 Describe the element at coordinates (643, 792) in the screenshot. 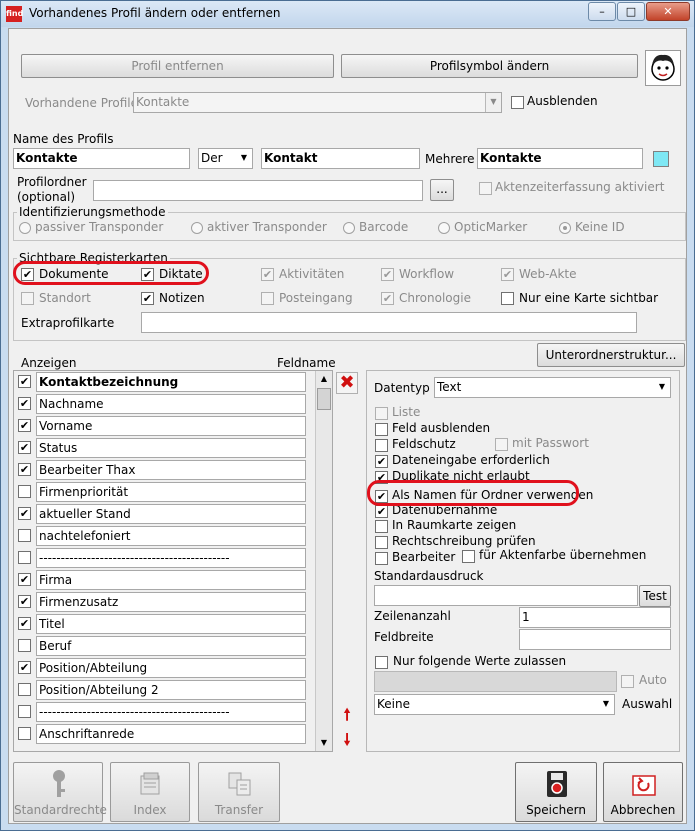

I see `cancel-button: Abbrechen` at that location.